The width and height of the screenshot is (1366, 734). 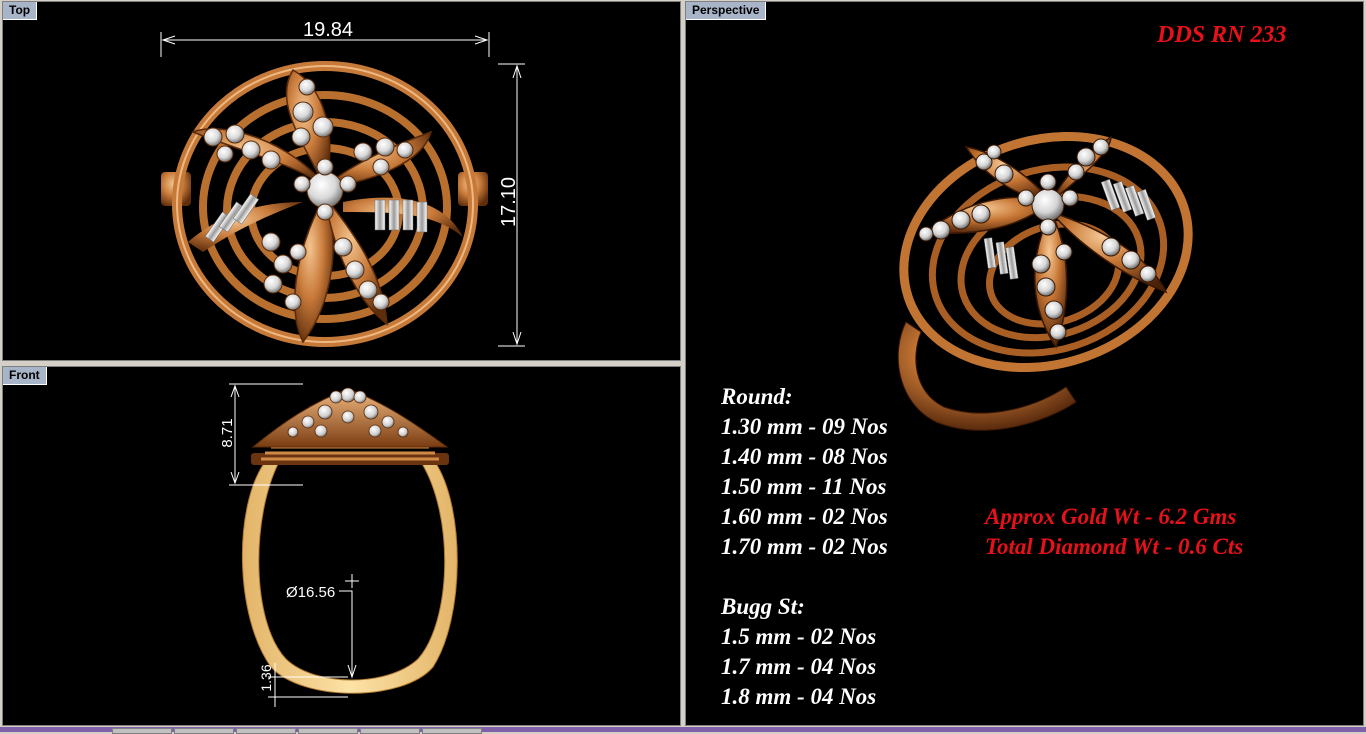 I want to click on spec-spacer, so click(x=804, y=577).